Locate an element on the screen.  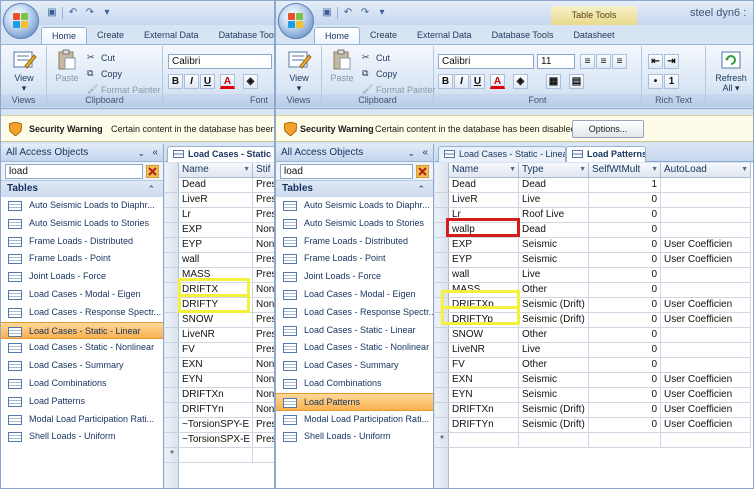
column-header-selfwtmult: SelfWtMult ▼ is located at coordinates (625, 170).